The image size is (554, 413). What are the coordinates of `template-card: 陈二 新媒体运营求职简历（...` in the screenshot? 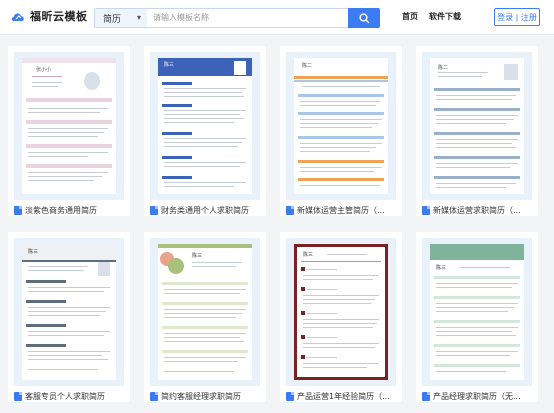 It's located at (477, 131).